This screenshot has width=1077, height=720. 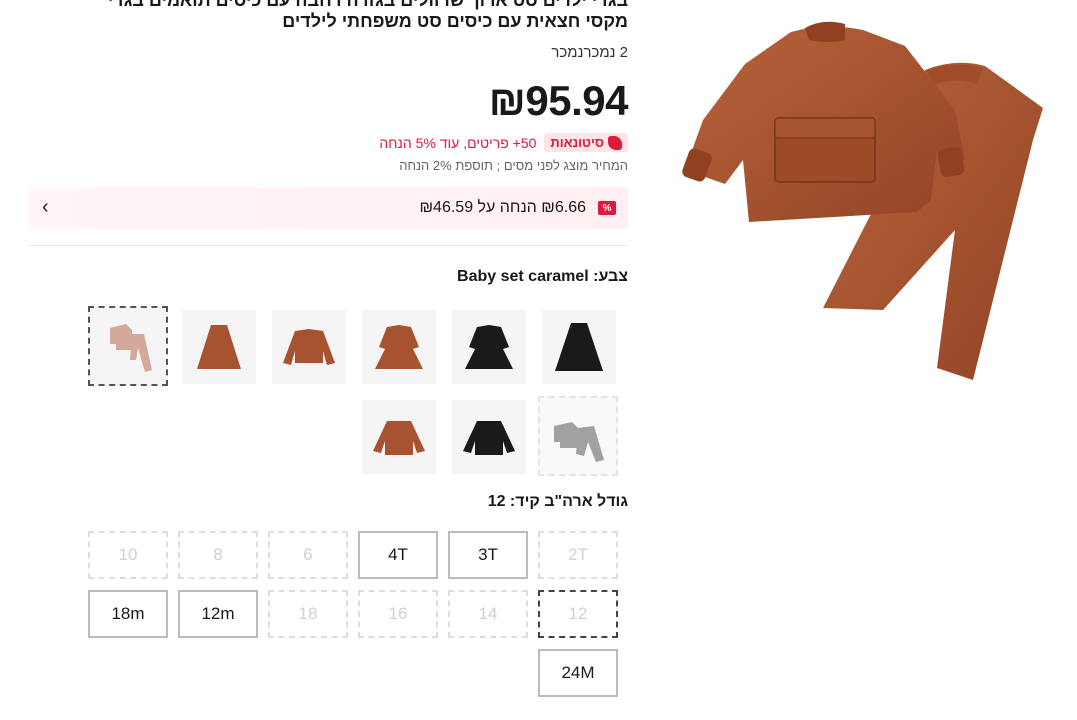 I want to click on coupon-text: ₪6.66 הנחה על ₪46.59, so click(x=502, y=207).